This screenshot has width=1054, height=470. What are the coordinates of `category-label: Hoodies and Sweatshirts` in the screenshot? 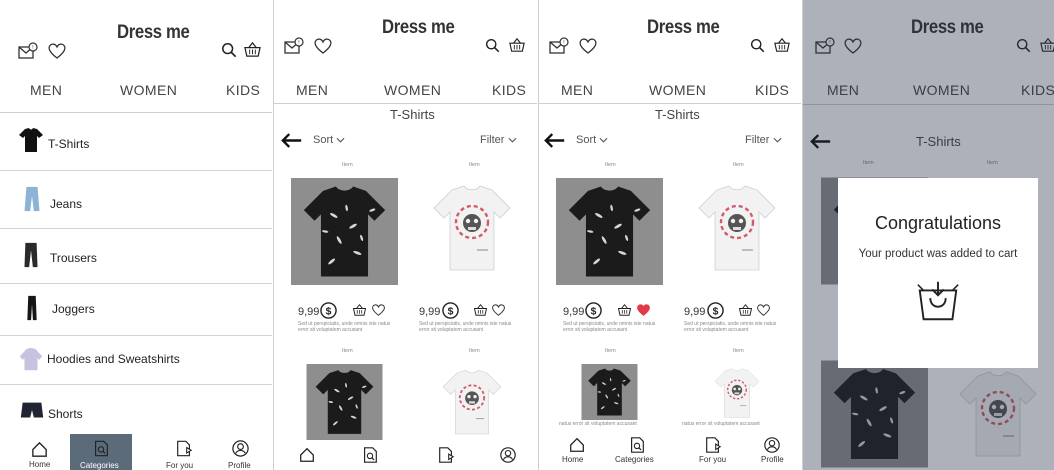 It's located at (113, 359).